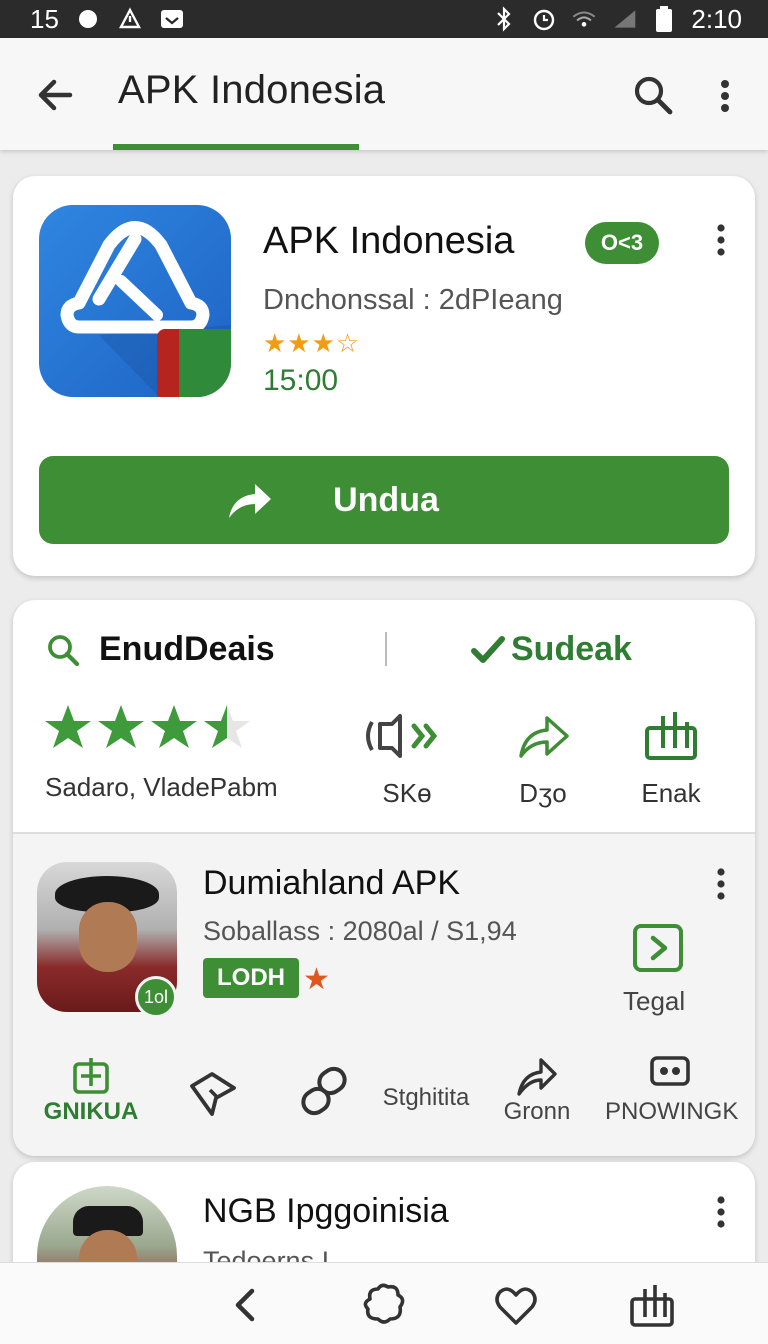 The image size is (768, 1344). I want to click on action-share: Dʒo, so click(543, 758).